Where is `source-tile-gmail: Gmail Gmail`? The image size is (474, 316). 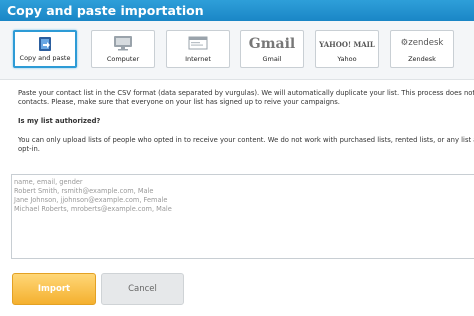
source-tile-gmail: Gmail Gmail is located at coordinates (272, 49).